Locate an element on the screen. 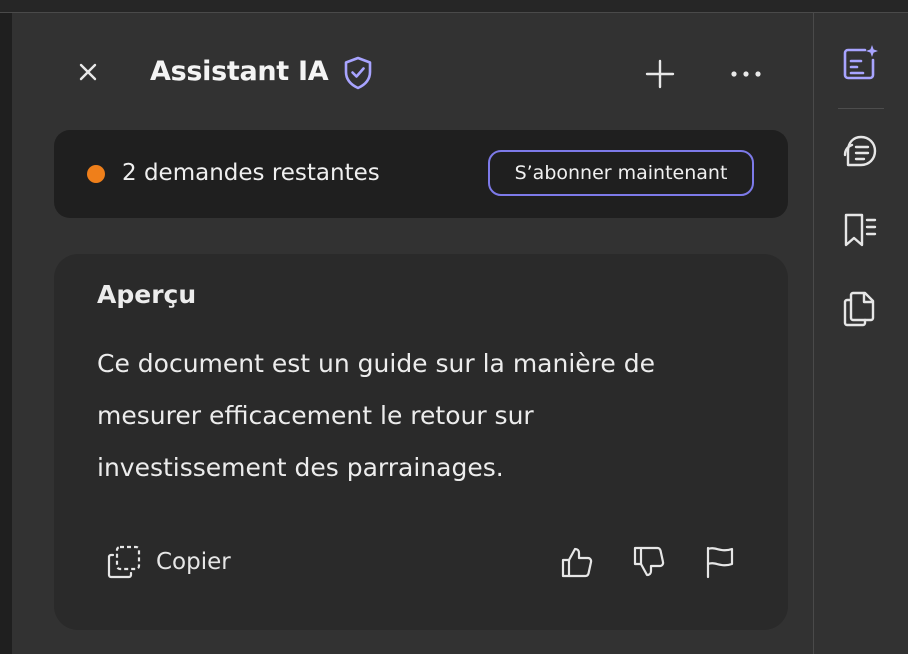  more-options-button is located at coordinates (746, 74).